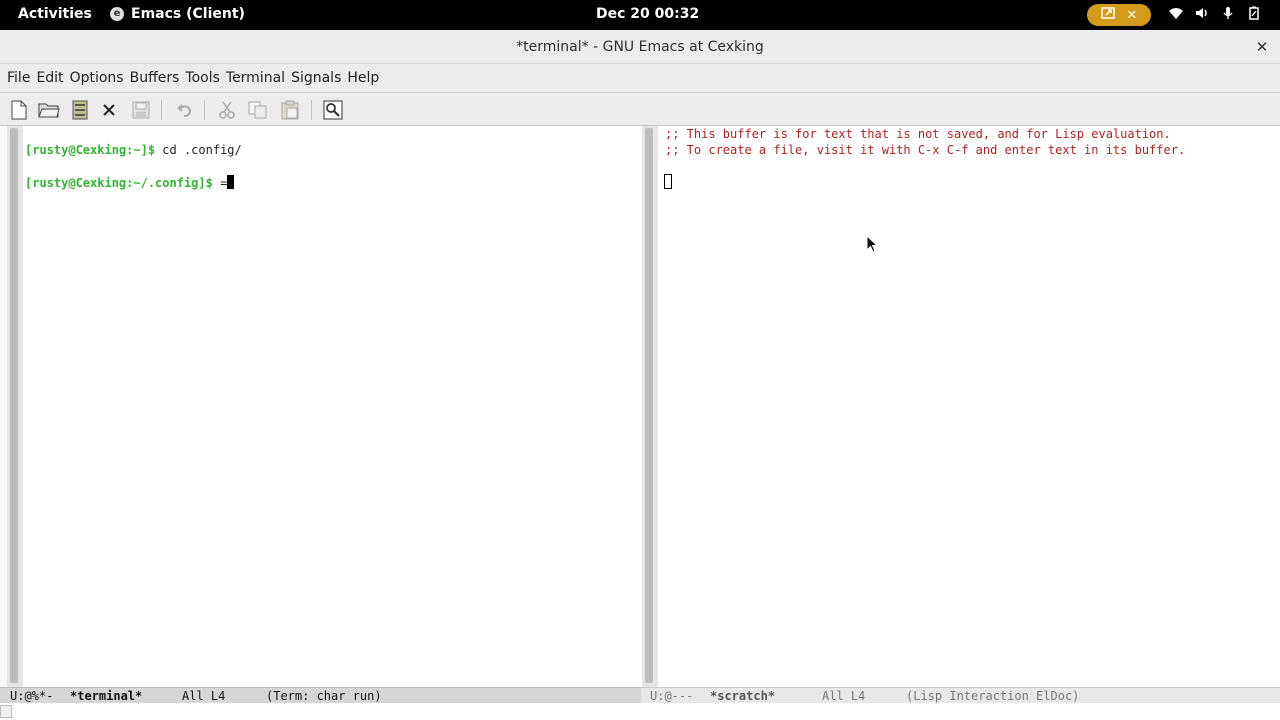  What do you see at coordinates (672, 696) in the screenshot?
I see `modeline-status: U:@---` at bounding box center [672, 696].